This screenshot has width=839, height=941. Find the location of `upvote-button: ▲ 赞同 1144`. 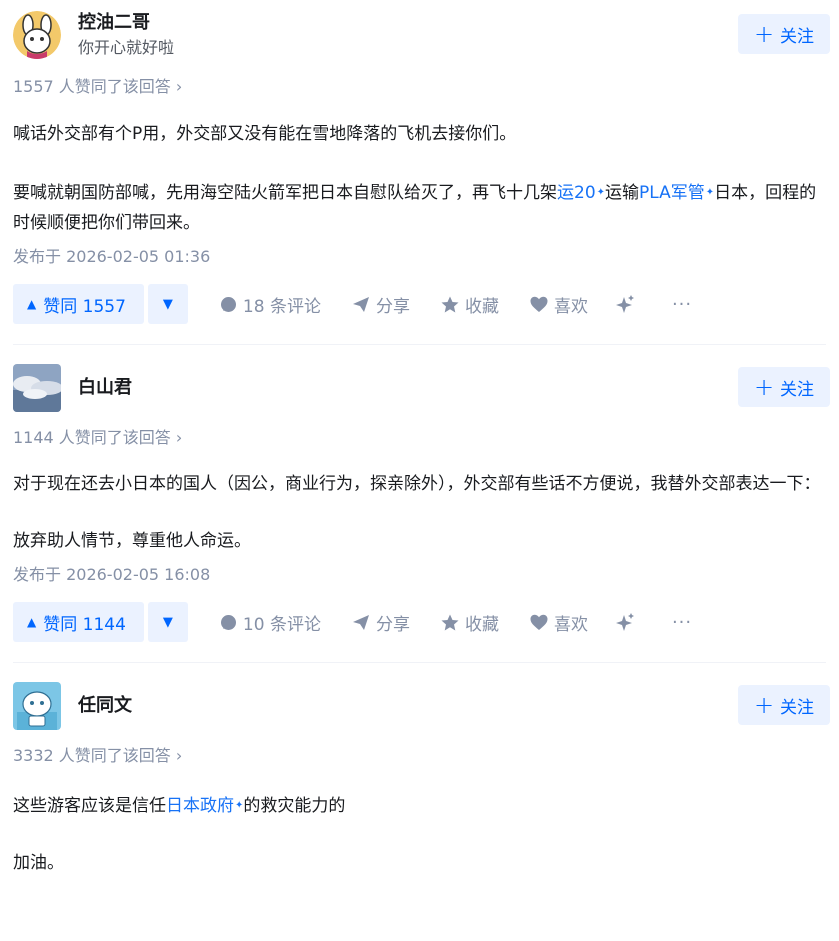

upvote-button: ▲ 赞同 1144 is located at coordinates (78, 622).